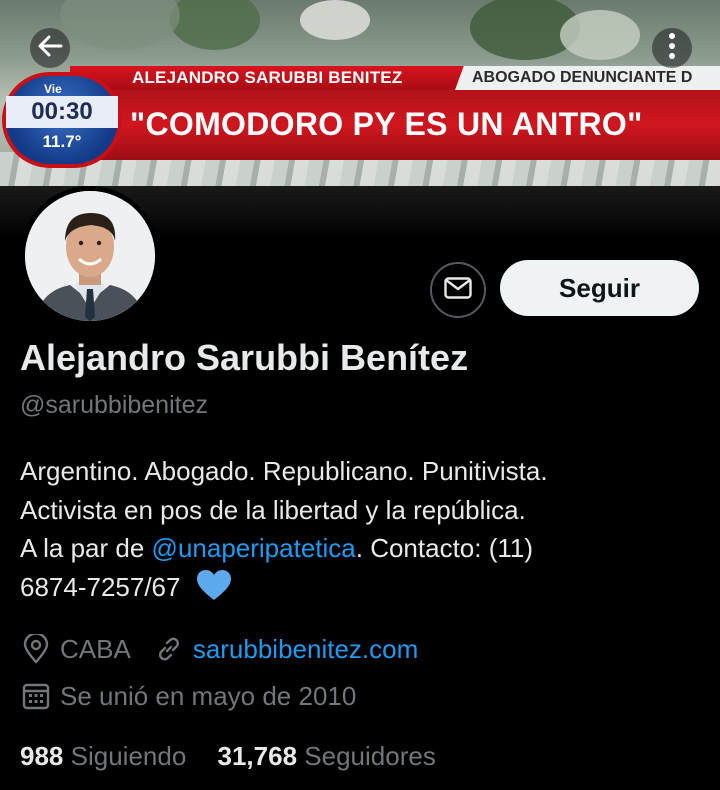 The height and width of the screenshot is (790, 720). Describe the element at coordinates (365, 590) in the screenshot. I see `bio-line: 6874-7257/67` at that location.